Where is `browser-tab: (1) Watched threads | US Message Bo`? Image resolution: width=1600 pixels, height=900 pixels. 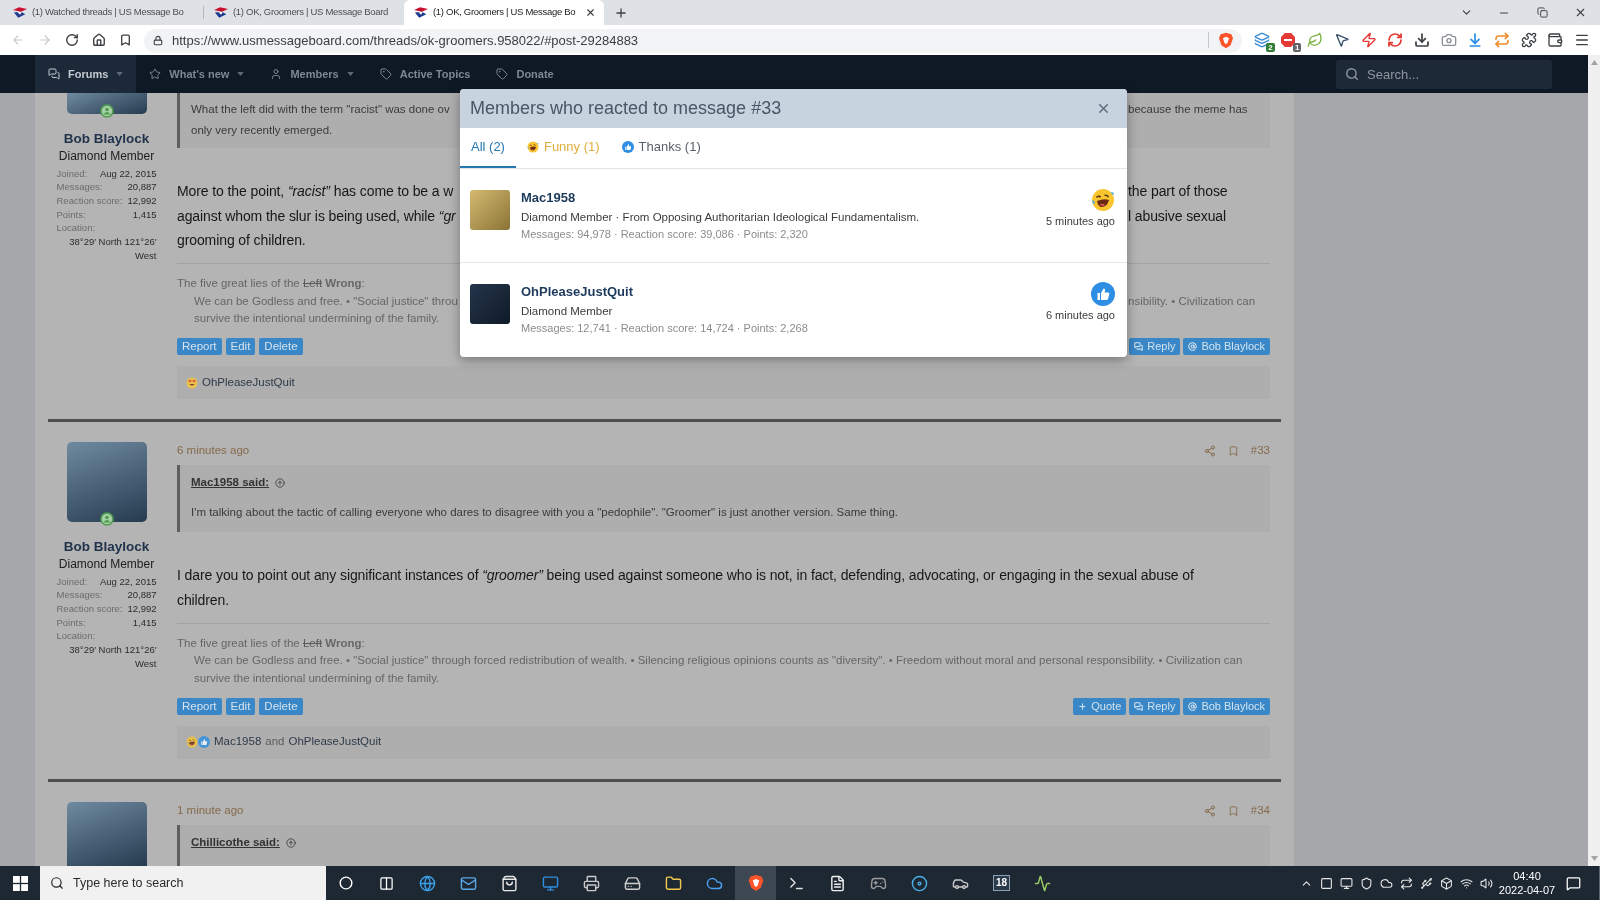 browser-tab: (1) Watched threads | US Message Bo is located at coordinates (103, 12).